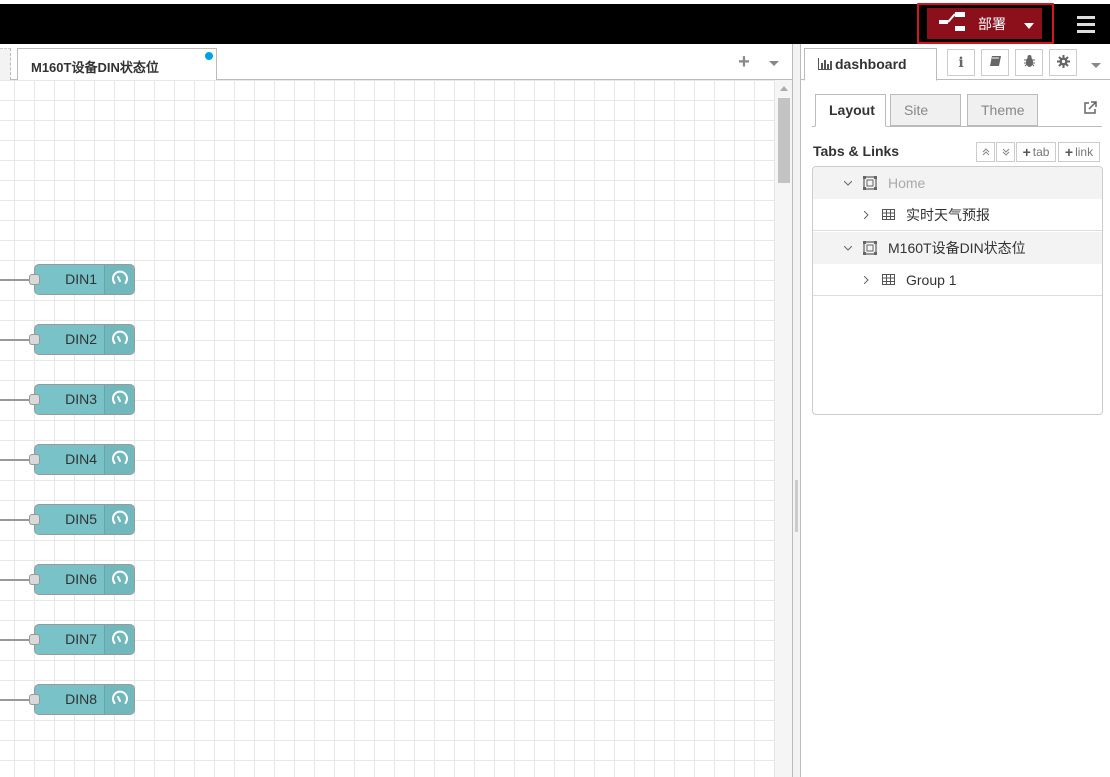 Image resolution: width=1110 pixels, height=777 pixels. I want to click on add-link-label: link, so click(1084, 152).